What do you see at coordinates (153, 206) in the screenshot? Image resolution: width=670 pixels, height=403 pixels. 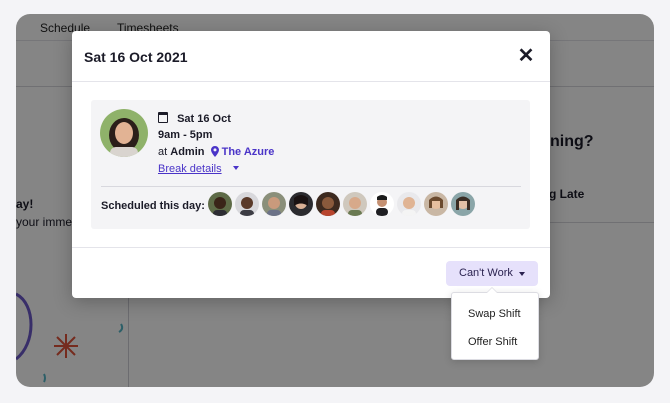 I see `scheduled-label: Scheduled this day:` at bounding box center [153, 206].